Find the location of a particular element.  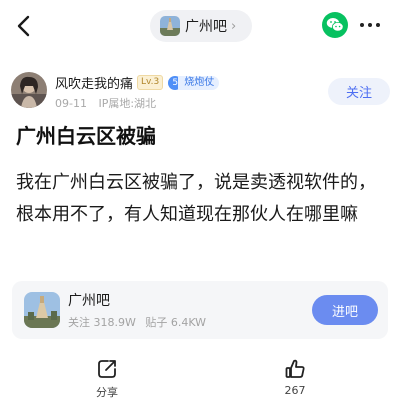

back-button is located at coordinates (24, 26).